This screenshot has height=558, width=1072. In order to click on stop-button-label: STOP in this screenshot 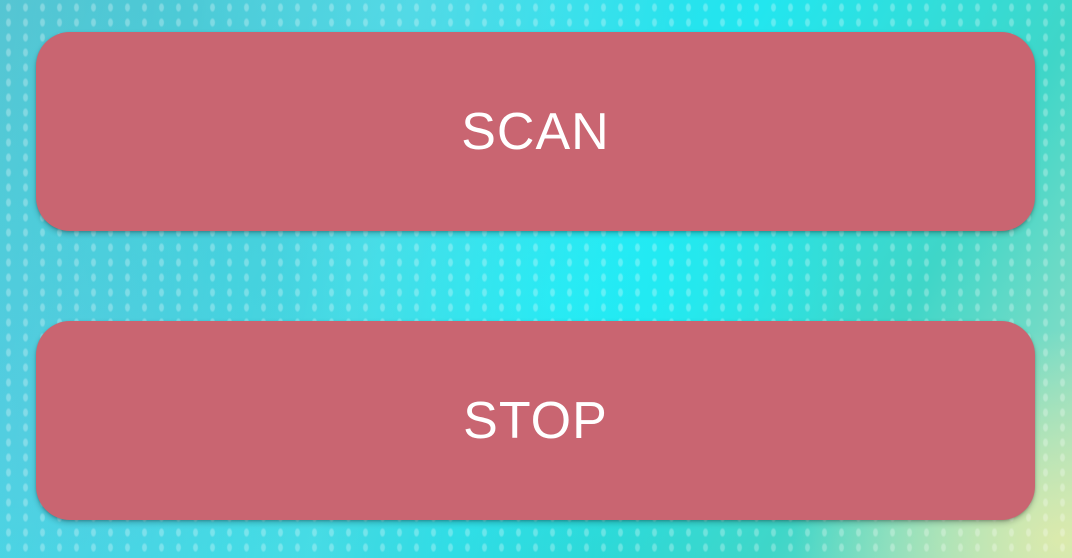, I will do `click(535, 420)`.